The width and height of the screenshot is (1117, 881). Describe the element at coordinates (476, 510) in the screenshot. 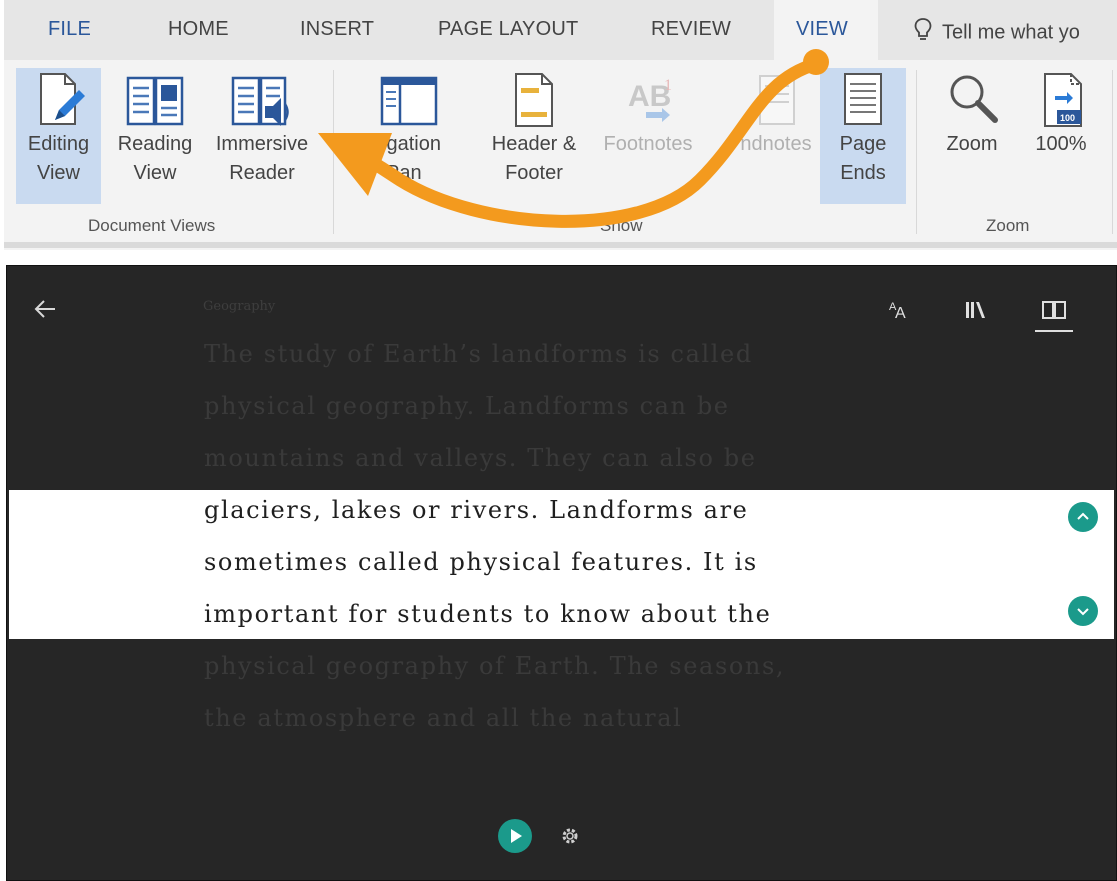

I see `reader-line-focused: glaciers, lakes or rivers. Landforms are` at that location.